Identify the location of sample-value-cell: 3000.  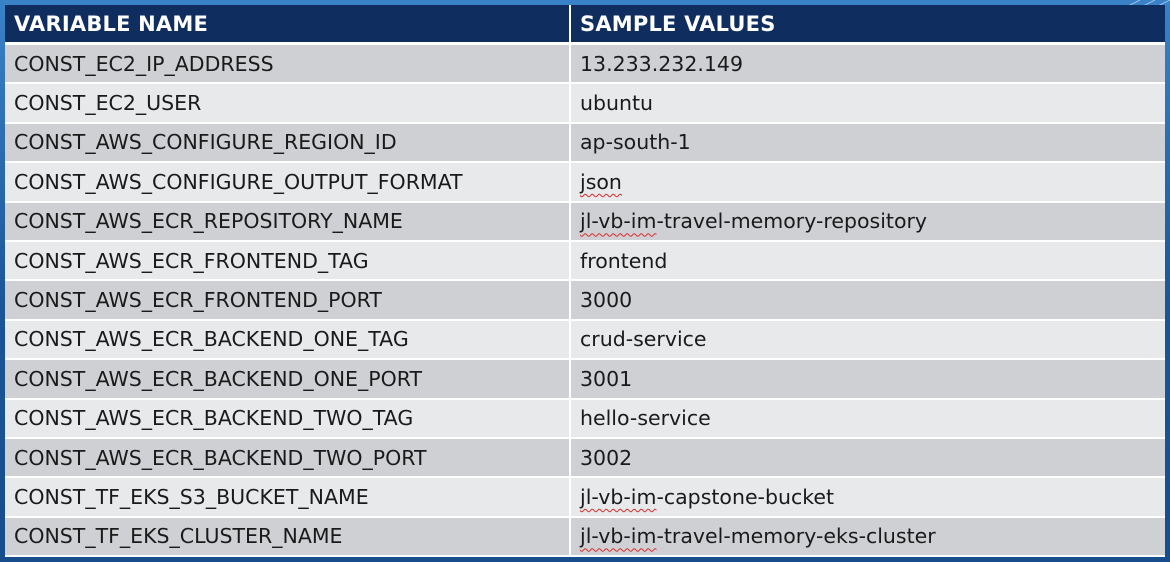
(867, 300).